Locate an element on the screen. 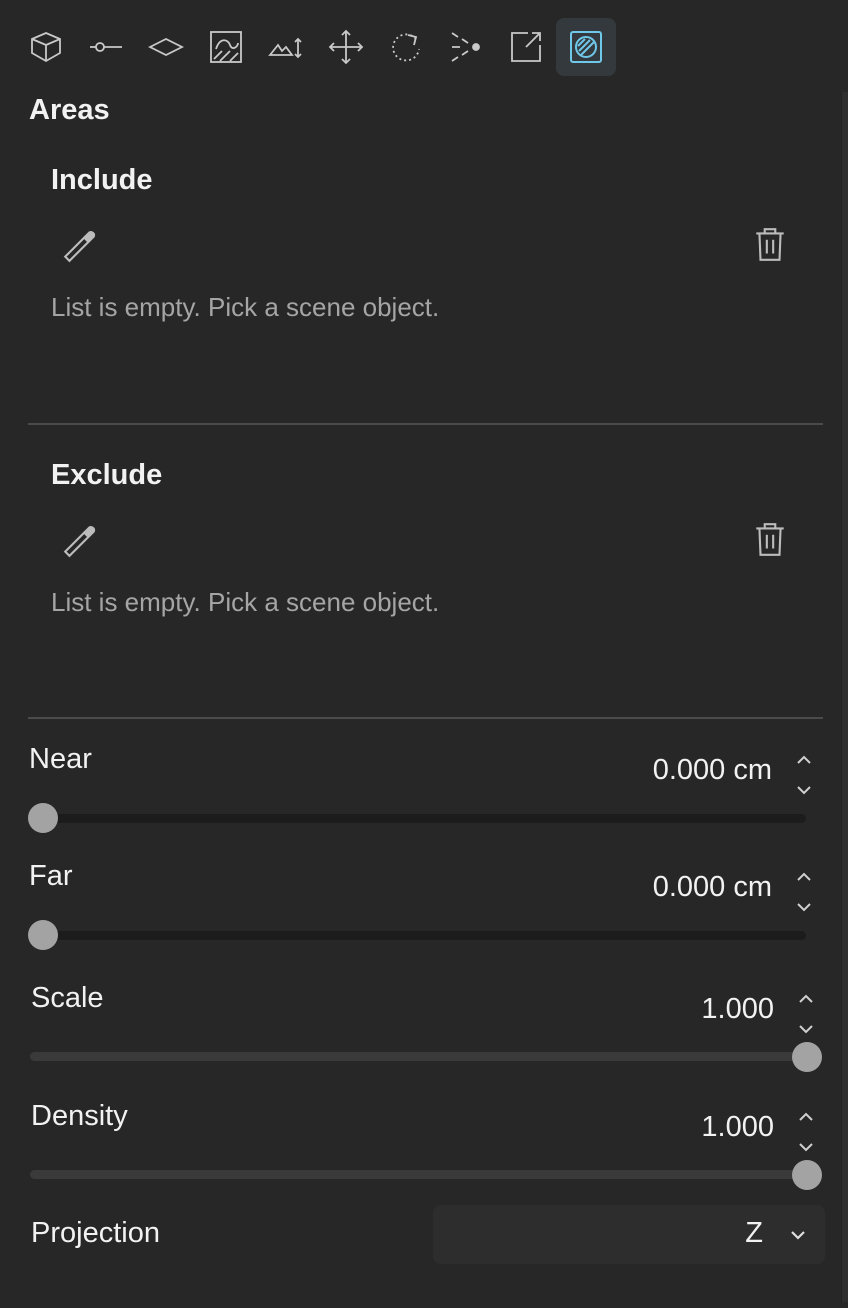  scale-slider-thumb is located at coordinates (807, 1057).